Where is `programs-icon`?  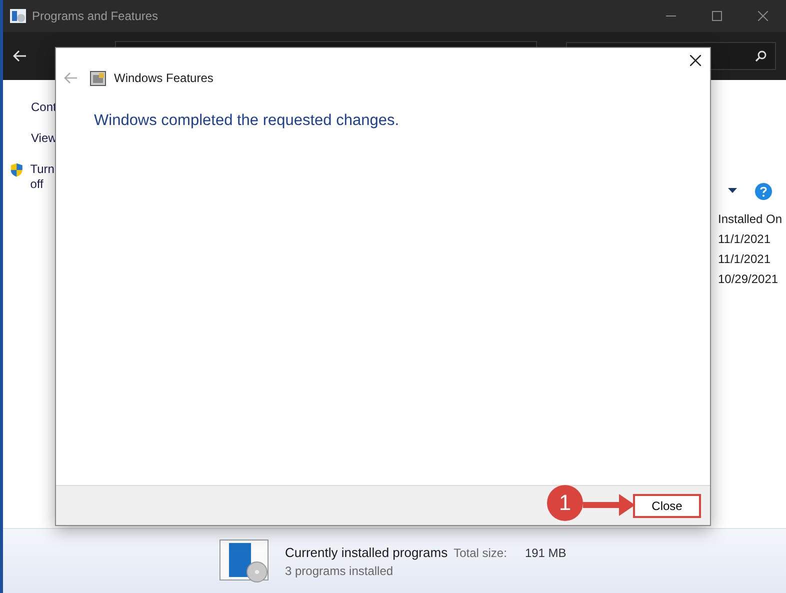
programs-icon is located at coordinates (244, 561).